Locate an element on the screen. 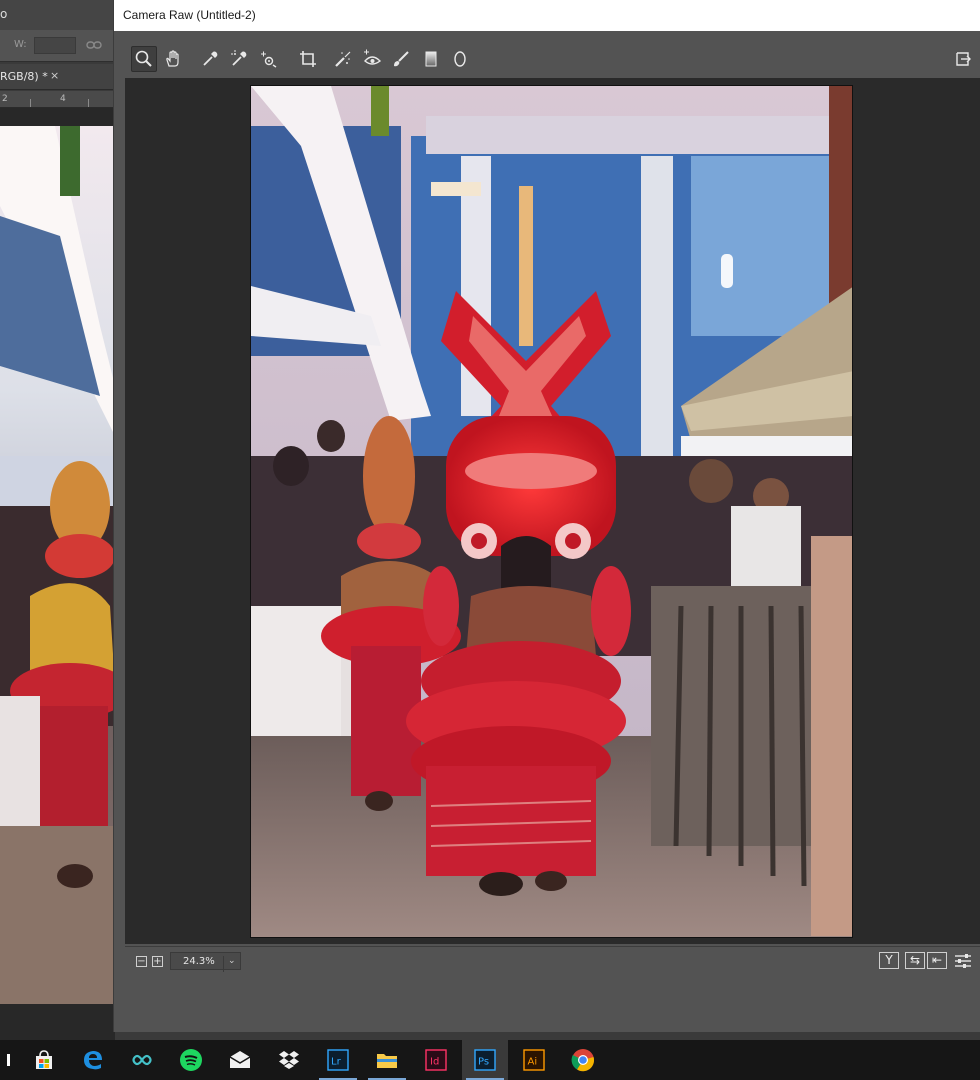  photoshop-icon: Ps is located at coordinates (485, 1060).